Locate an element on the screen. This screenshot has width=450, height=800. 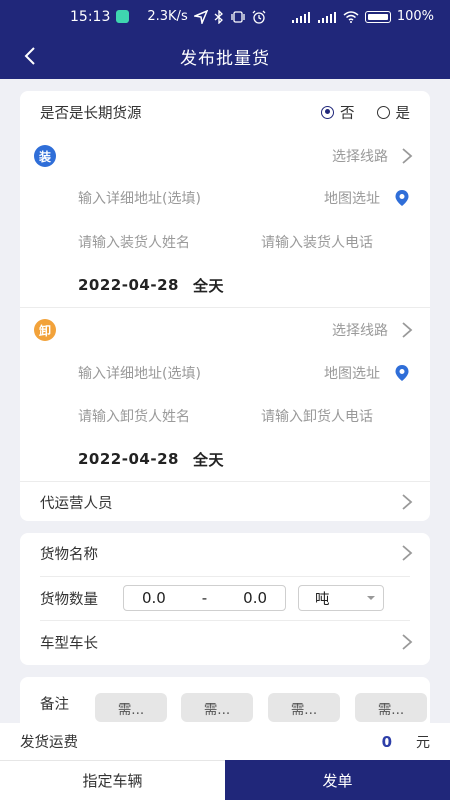
caret-down-icon is located at coordinates (371, 598).